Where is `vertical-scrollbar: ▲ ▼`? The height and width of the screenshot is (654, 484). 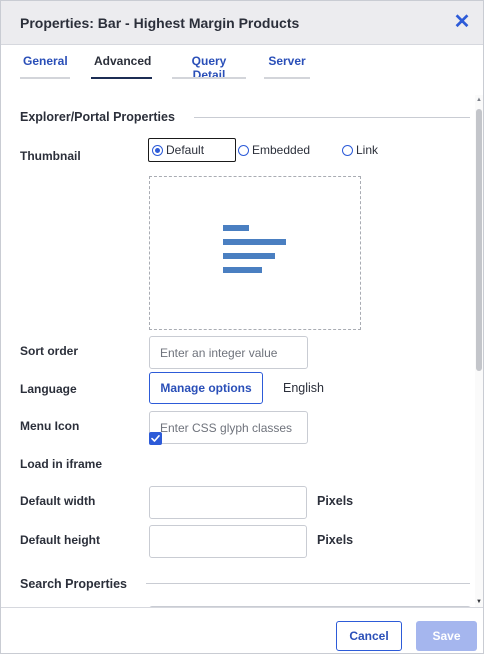 vertical-scrollbar: ▲ ▼ is located at coordinates (479, 351).